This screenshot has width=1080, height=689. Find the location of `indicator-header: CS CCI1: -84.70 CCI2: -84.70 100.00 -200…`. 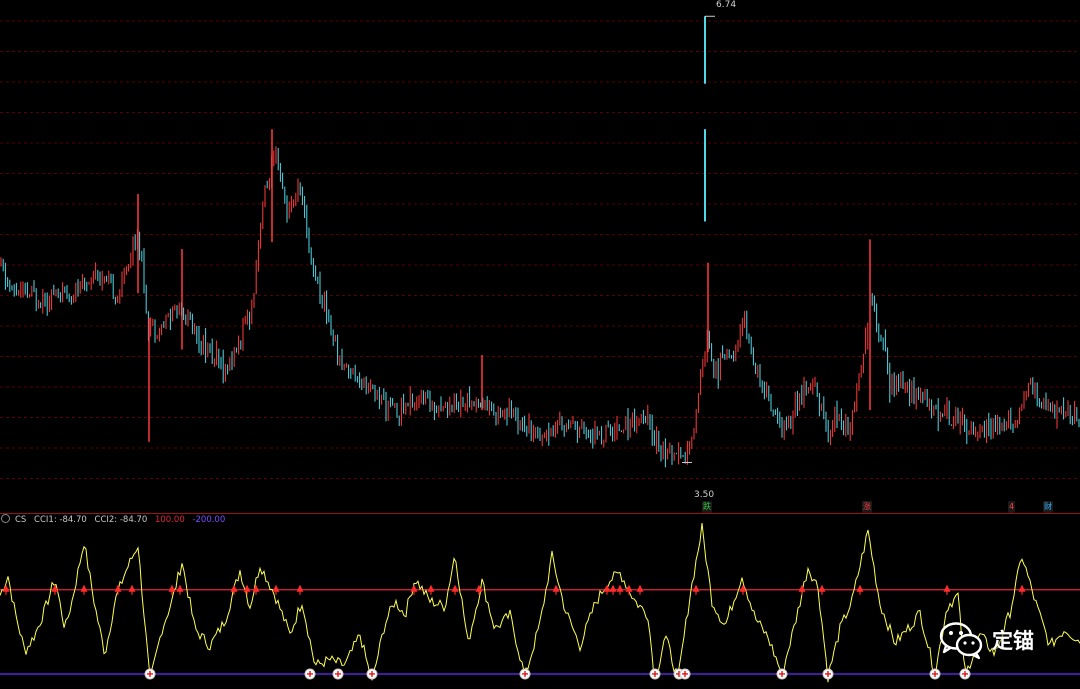

indicator-header: CS CCI1: -84.70 CCI2: -84.70 100.00 -200… is located at coordinates (115, 520).